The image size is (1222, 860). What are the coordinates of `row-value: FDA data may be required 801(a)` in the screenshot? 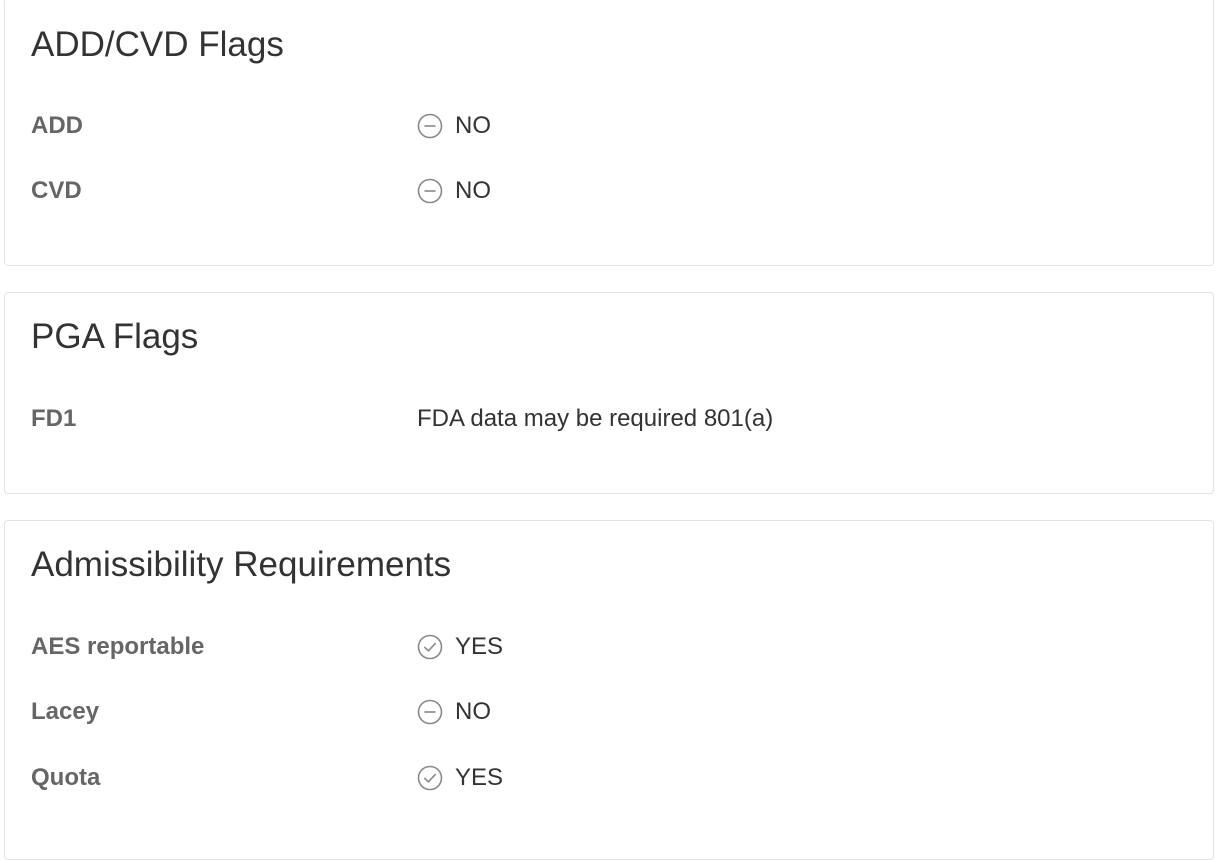 It's located at (595, 418).